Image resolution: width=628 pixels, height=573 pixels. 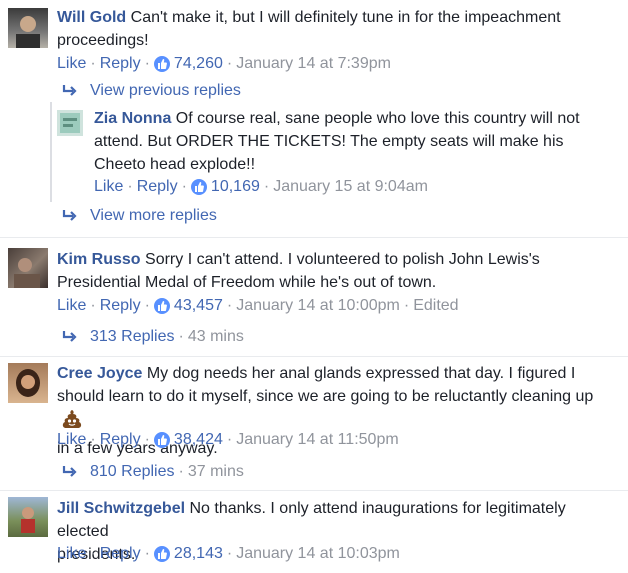 I want to click on like-count: 43,457, so click(x=198, y=306).